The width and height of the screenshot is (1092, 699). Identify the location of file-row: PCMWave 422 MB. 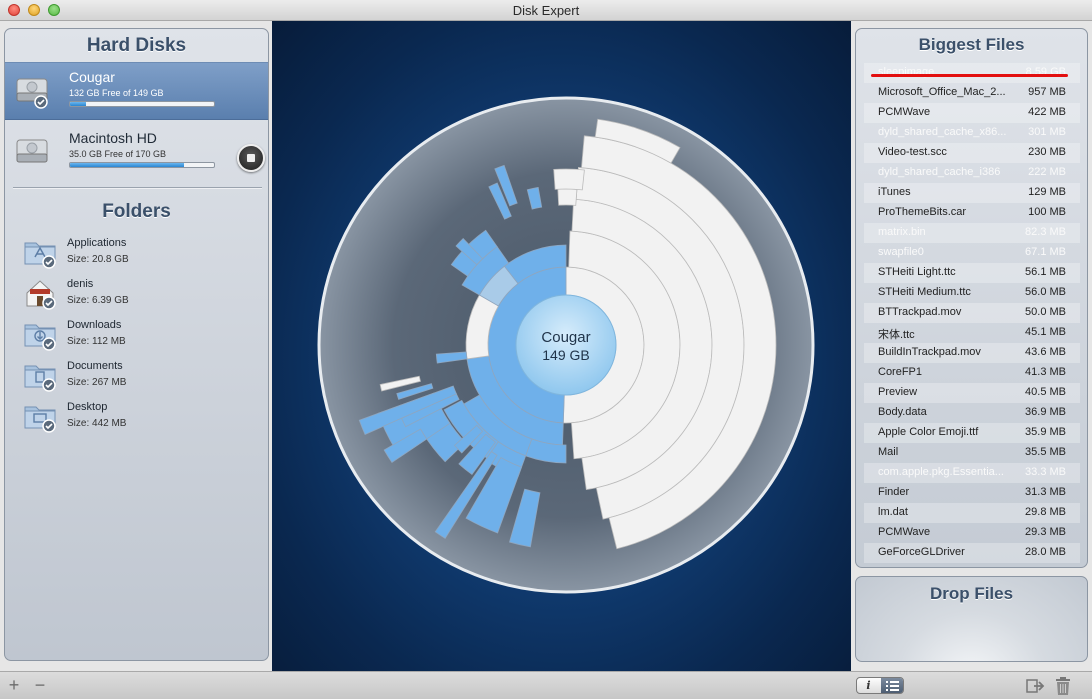
(972, 113).